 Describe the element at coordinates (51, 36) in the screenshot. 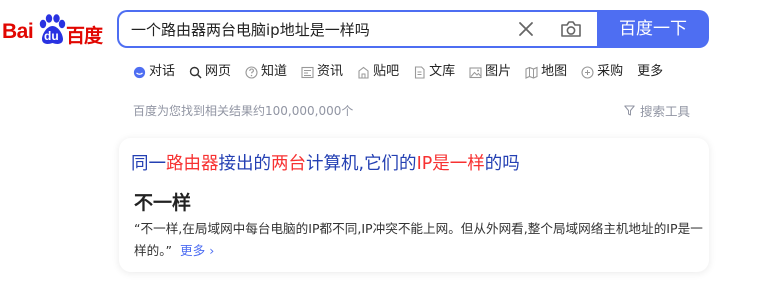

I see `logo-text-du: du` at that location.